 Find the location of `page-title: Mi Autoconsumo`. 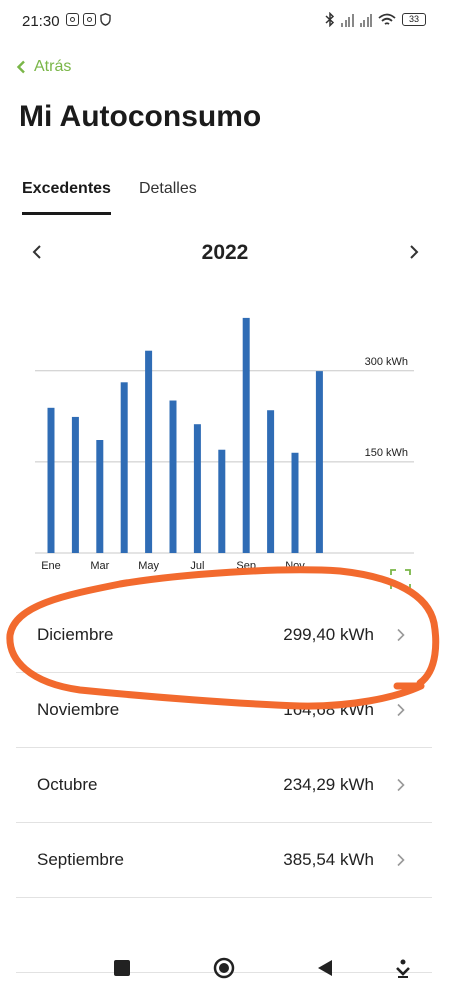

page-title: Mi Autoconsumo is located at coordinates (140, 116).